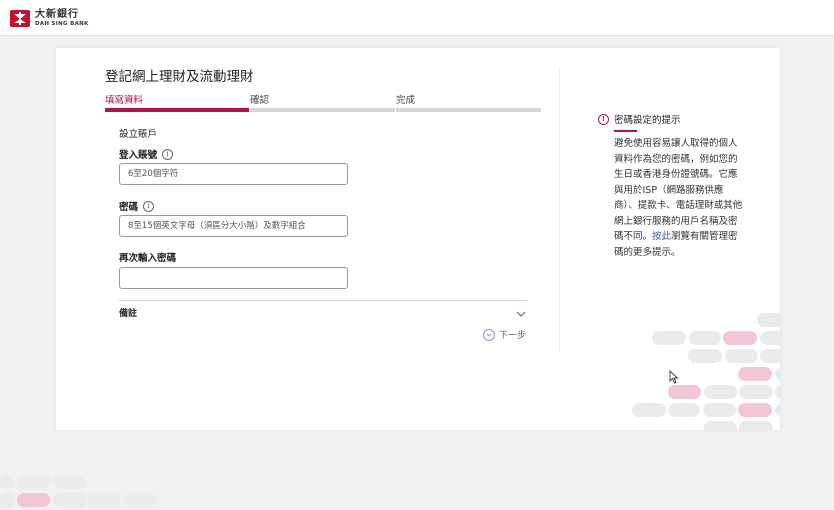 Image resolution: width=834 pixels, height=510 pixels. What do you see at coordinates (489, 334) in the screenshot?
I see `chevron-right-circle-icon` at bounding box center [489, 334].